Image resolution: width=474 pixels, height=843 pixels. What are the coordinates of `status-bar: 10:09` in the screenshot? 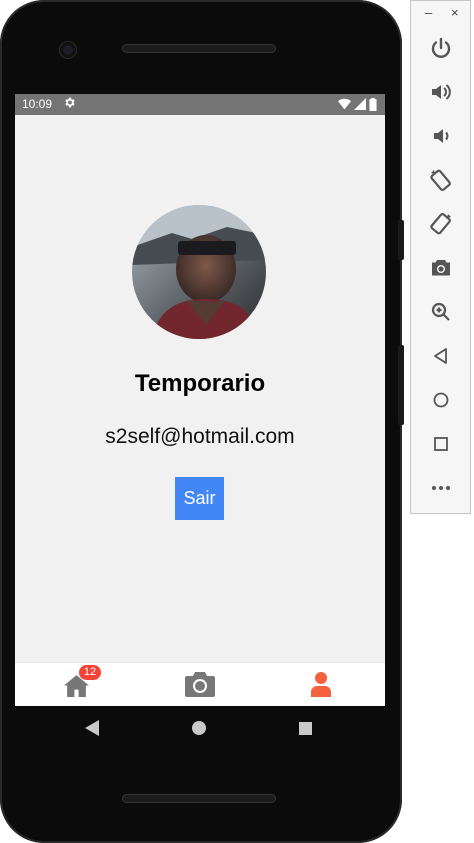 It's located at (200, 104).